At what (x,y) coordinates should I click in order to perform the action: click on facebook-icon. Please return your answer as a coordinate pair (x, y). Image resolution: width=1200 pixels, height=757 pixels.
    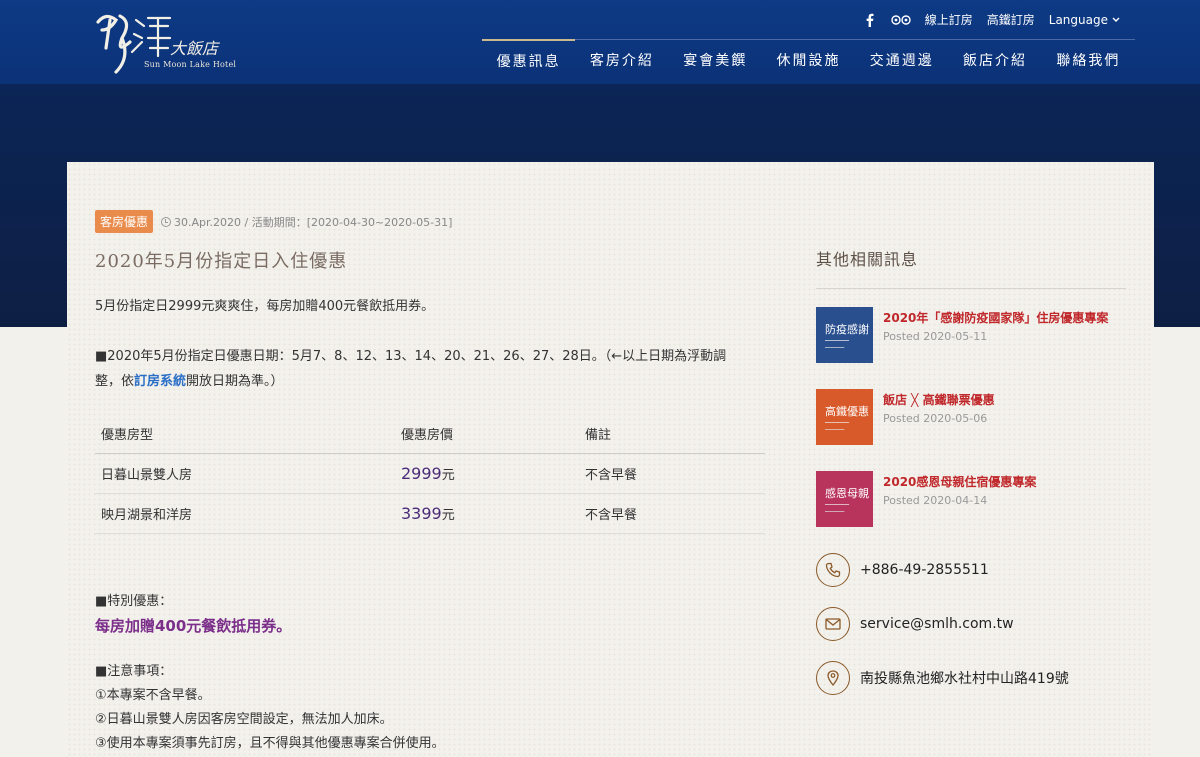
    Looking at the image, I should click on (870, 20).